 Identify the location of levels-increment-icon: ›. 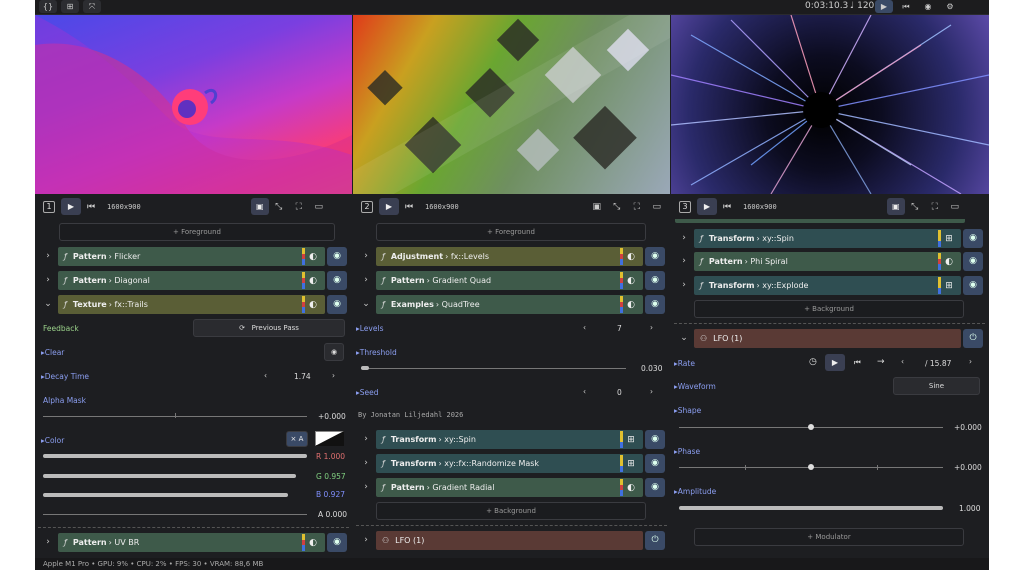
(651, 327).